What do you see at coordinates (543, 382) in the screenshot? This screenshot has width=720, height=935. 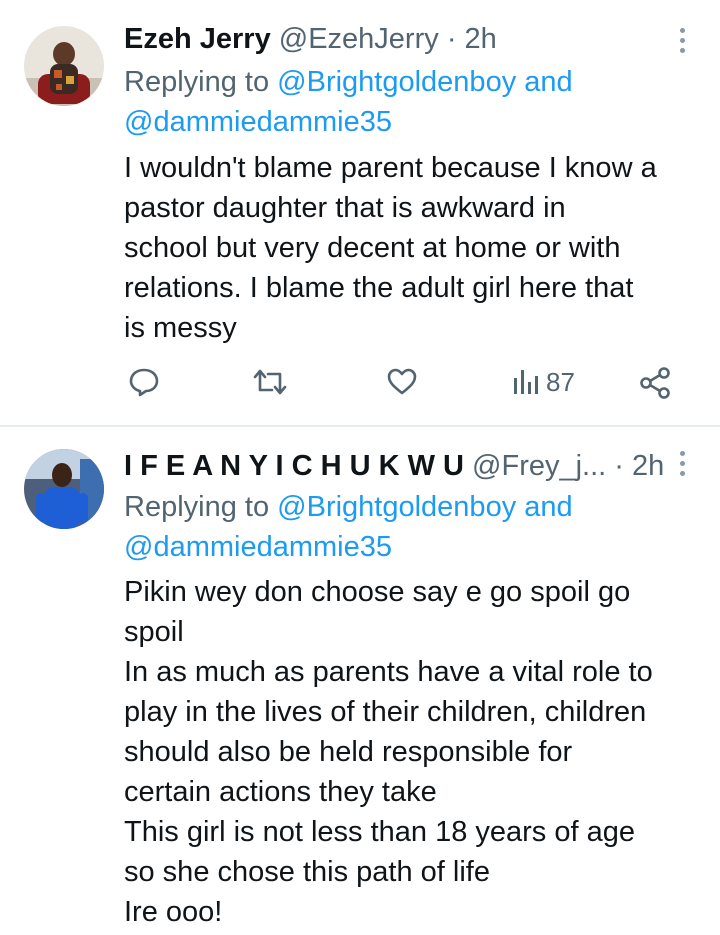 I see `views-button: 87` at bounding box center [543, 382].